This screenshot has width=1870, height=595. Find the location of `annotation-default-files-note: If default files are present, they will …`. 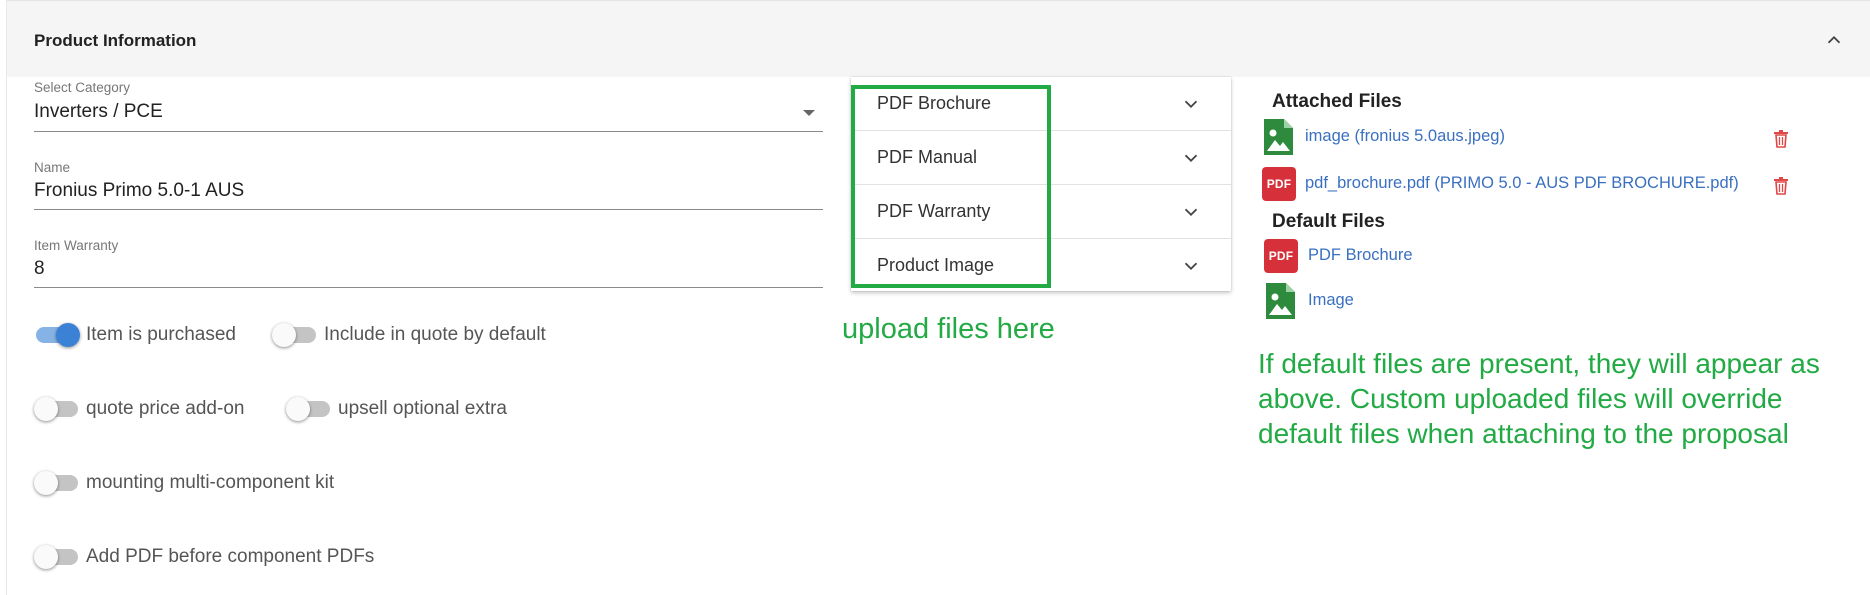

annotation-default-files-note: If default files are present, they will … is located at coordinates (1539, 398).